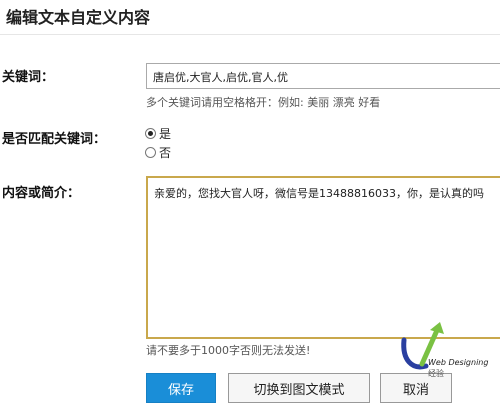 This screenshot has width=500, height=403. What do you see at coordinates (150, 133) in the screenshot?
I see `radio-yes` at bounding box center [150, 133].